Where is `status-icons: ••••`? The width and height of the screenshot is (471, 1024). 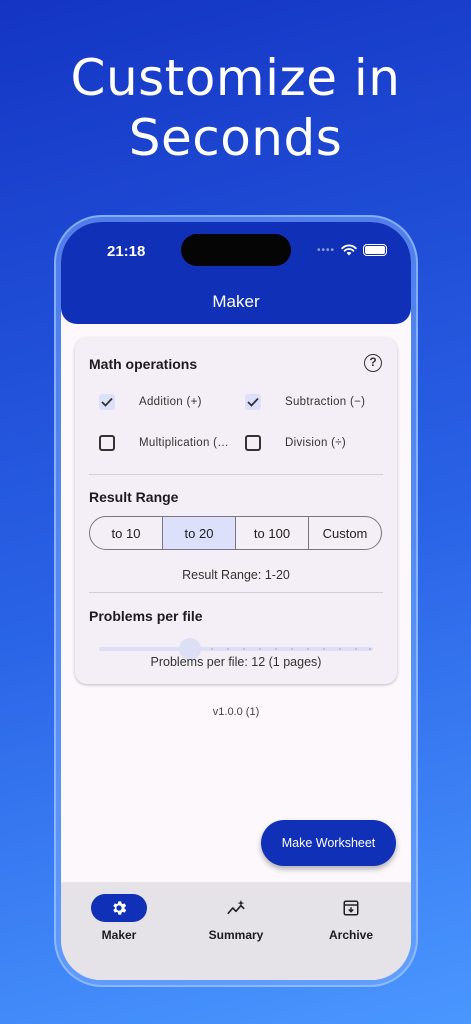
status-icons: •••• is located at coordinates (352, 250).